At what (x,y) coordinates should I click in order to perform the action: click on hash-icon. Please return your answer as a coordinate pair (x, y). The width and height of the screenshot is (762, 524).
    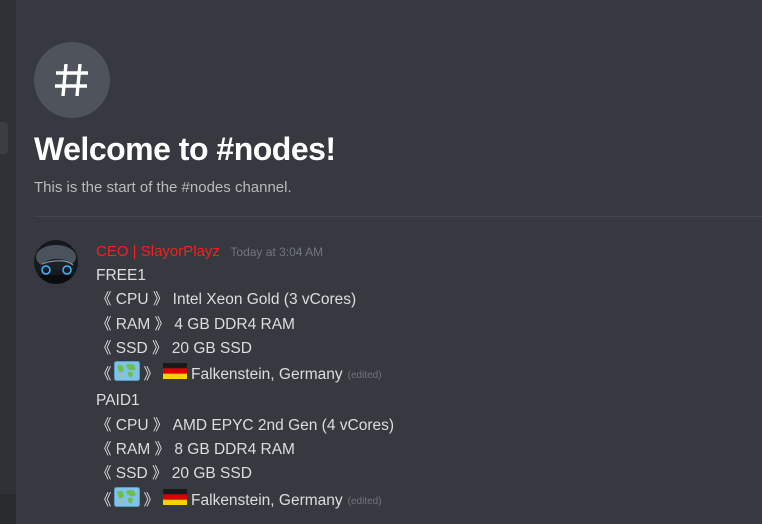
    Looking at the image, I should click on (72, 80).